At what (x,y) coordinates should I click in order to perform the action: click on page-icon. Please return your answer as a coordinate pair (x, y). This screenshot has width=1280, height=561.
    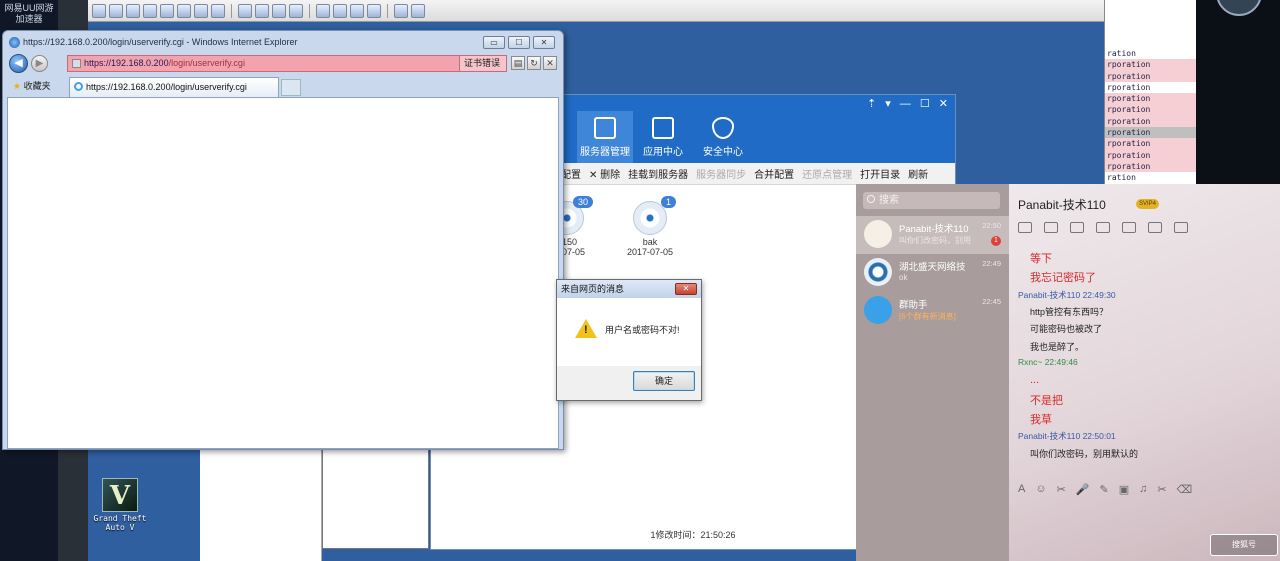
    Looking at the image, I should click on (76, 63).